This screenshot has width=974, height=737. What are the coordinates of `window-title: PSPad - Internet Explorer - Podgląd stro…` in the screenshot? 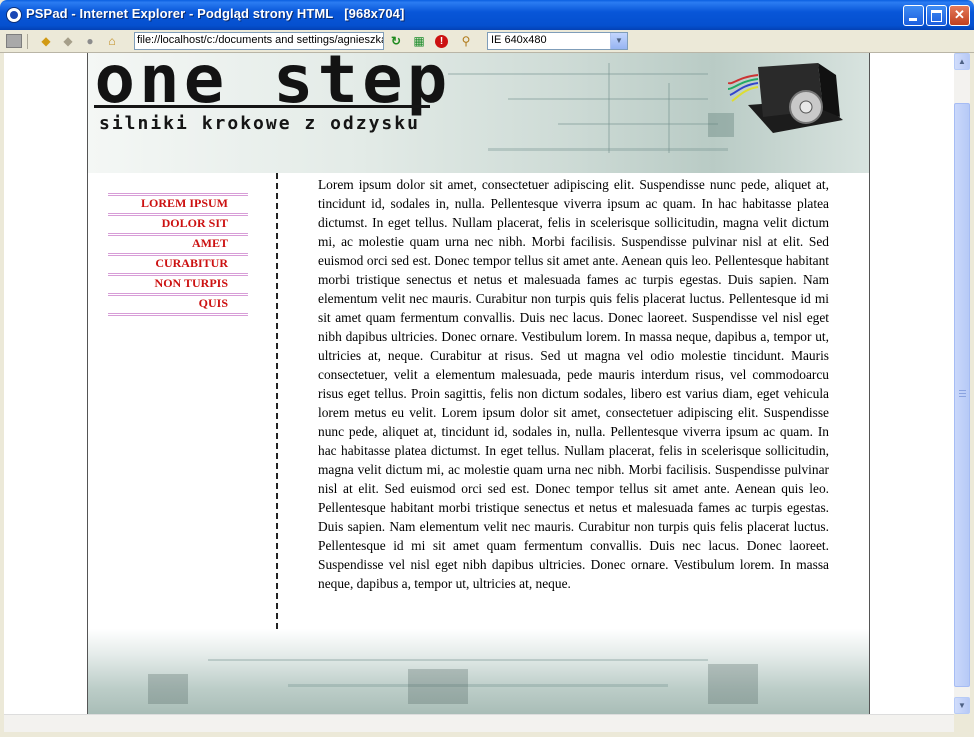 It's located at (215, 13).